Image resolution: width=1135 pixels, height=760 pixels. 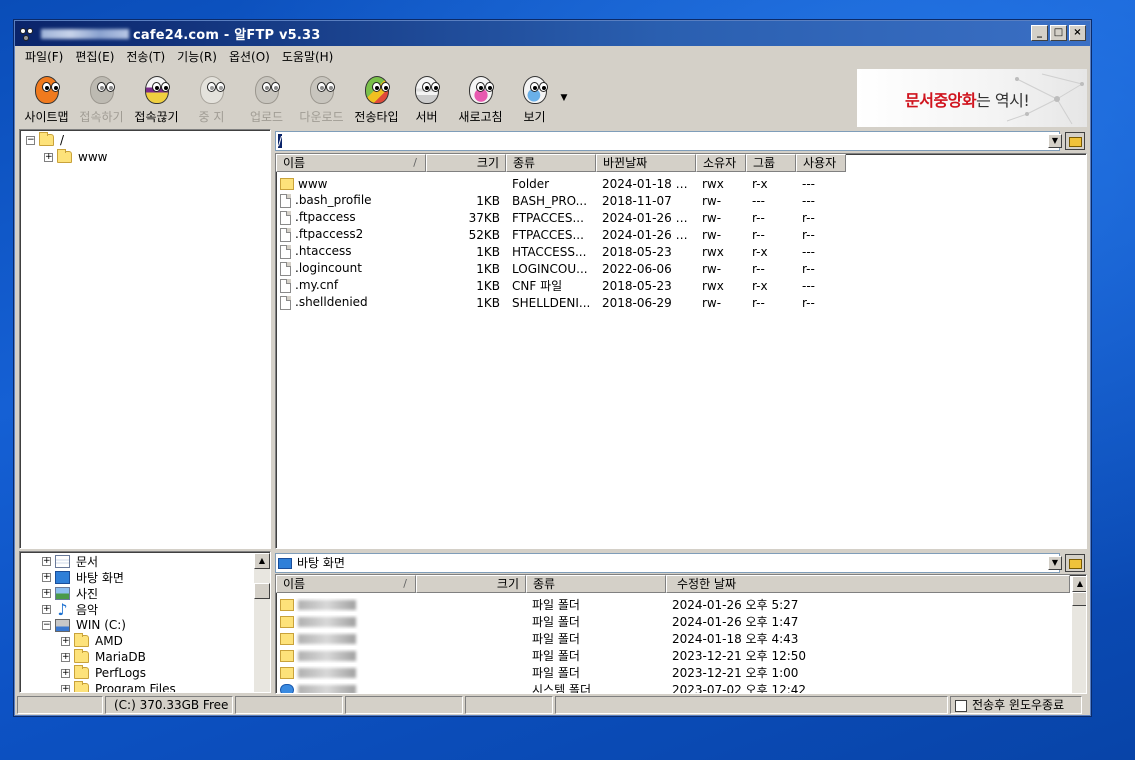 What do you see at coordinates (64, 156) in the screenshot?
I see `folder-icon` at bounding box center [64, 156].